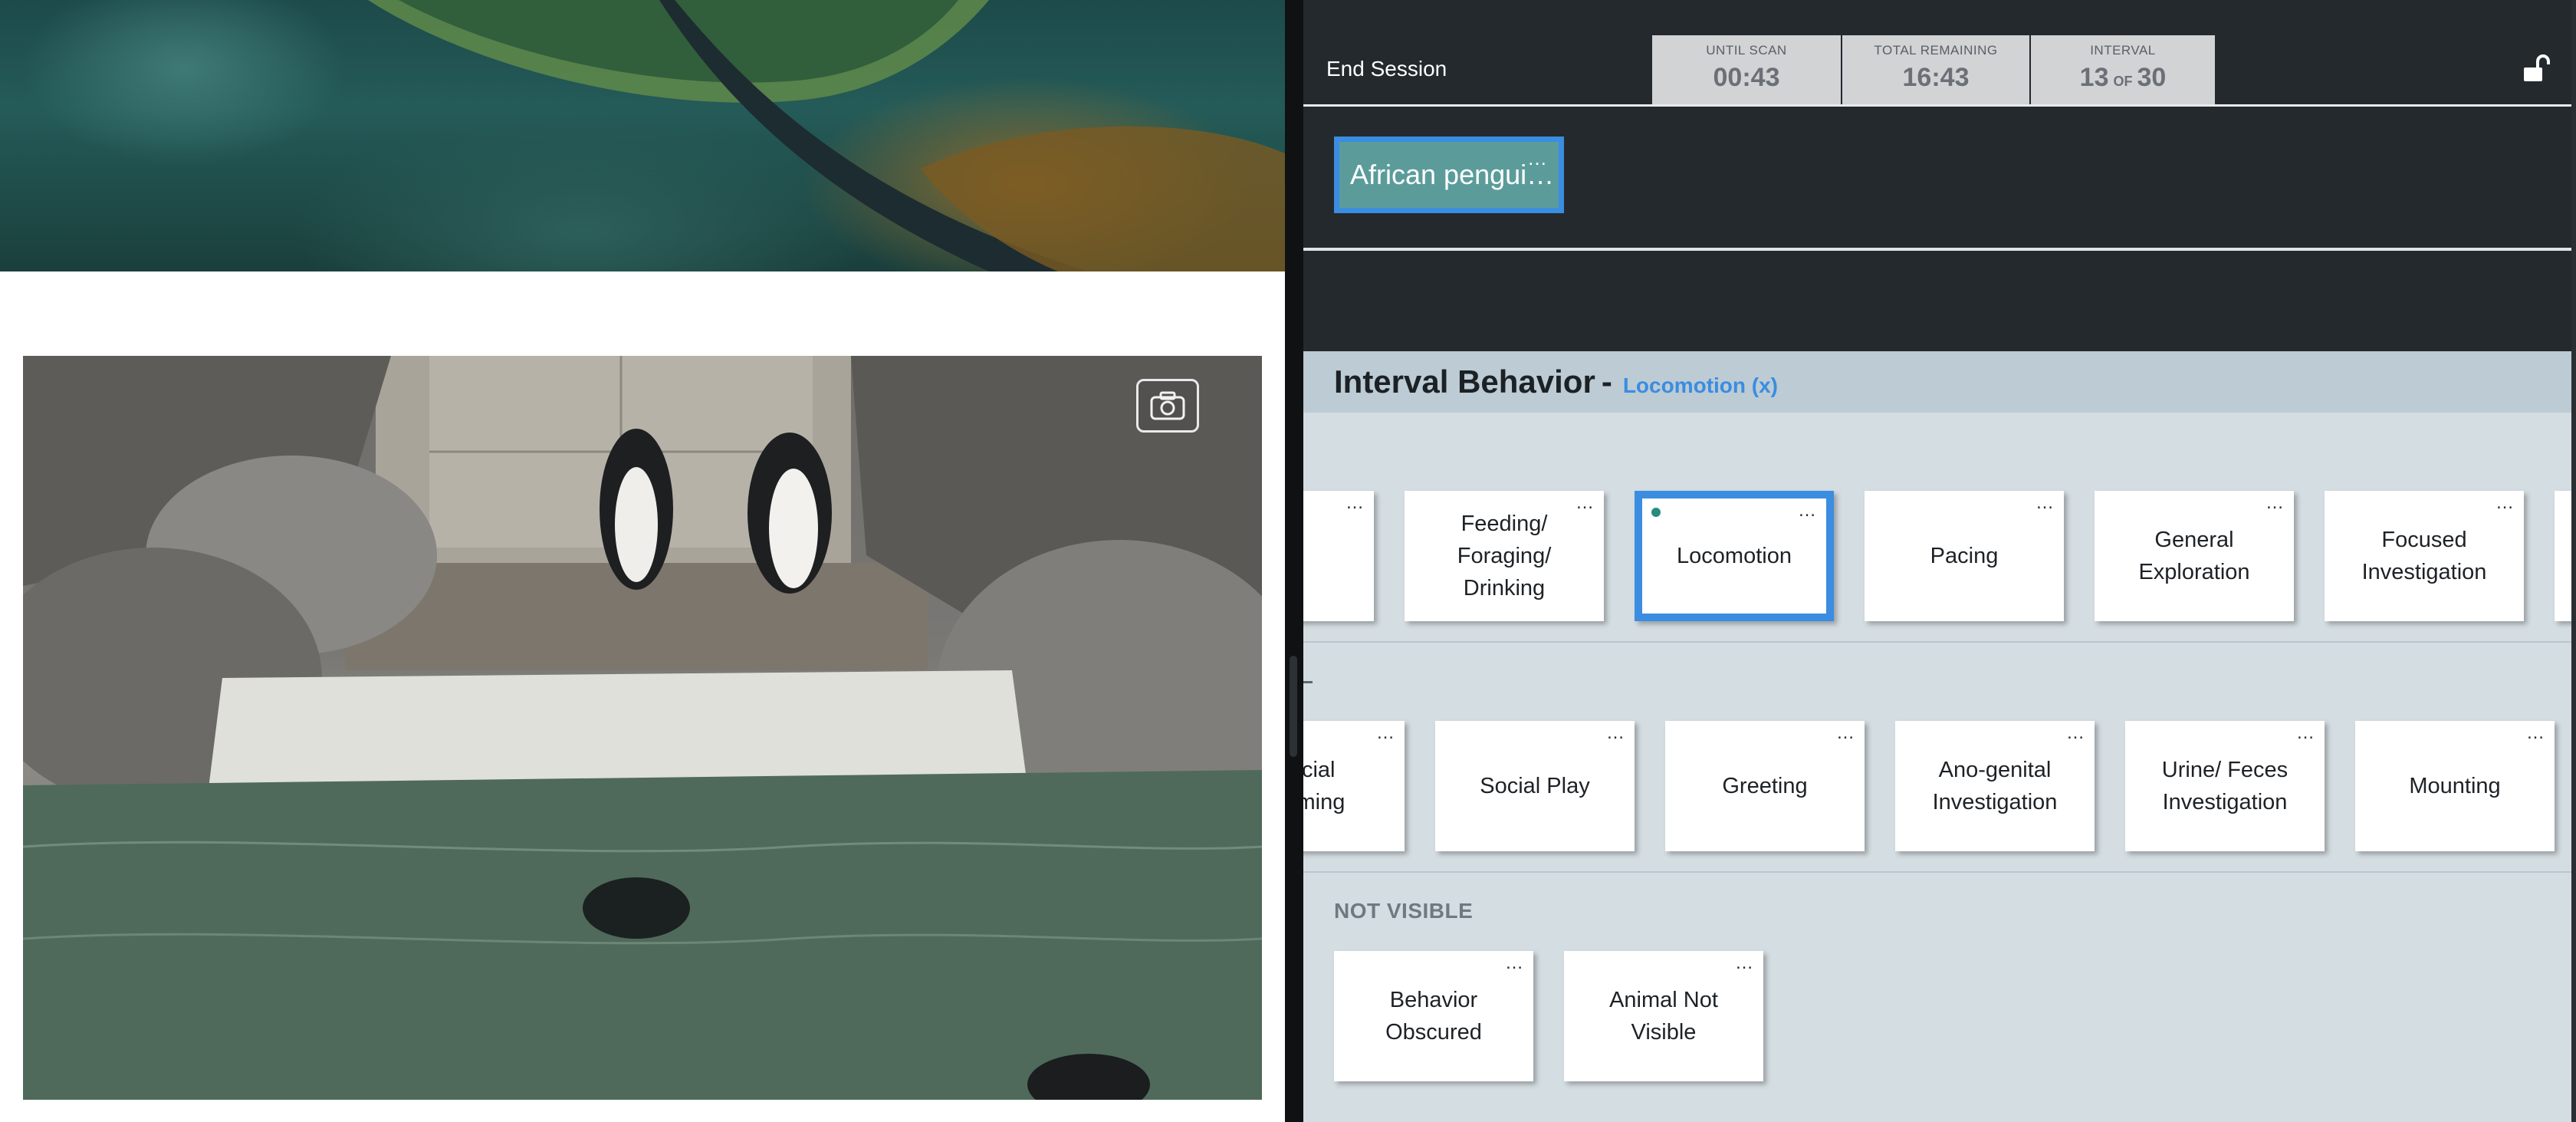 Image resolution: width=2576 pixels, height=1122 pixels. I want to click on timer-value: 13 OF 30, so click(2123, 78).